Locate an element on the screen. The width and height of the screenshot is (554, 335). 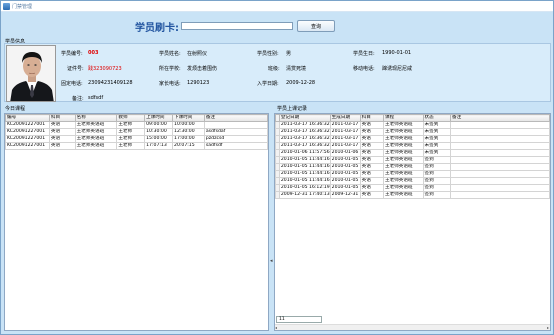
column-header: 下课时间 is located at coordinates (188, 118).